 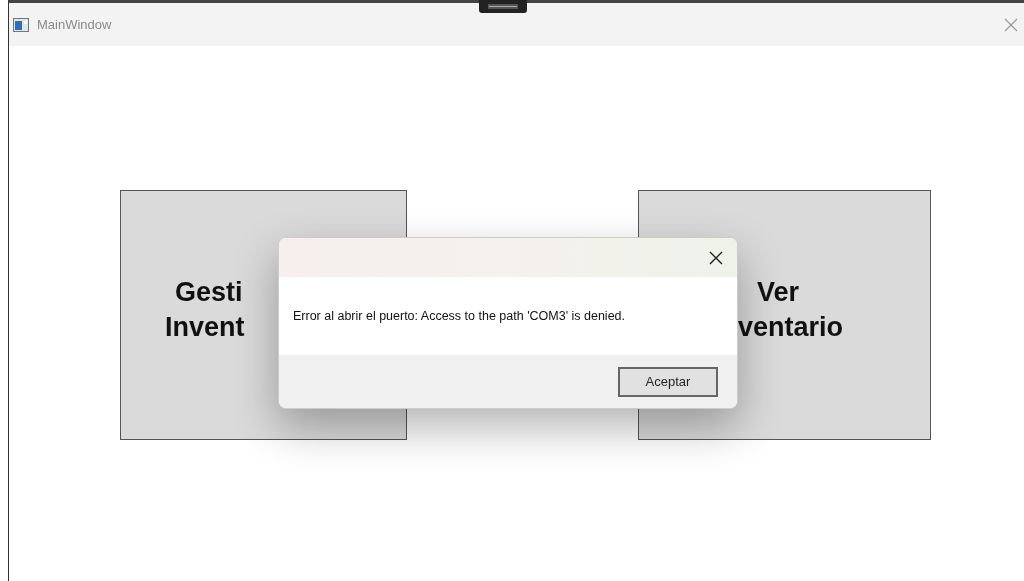 I want to click on app-icon, so click(x=21, y=24).